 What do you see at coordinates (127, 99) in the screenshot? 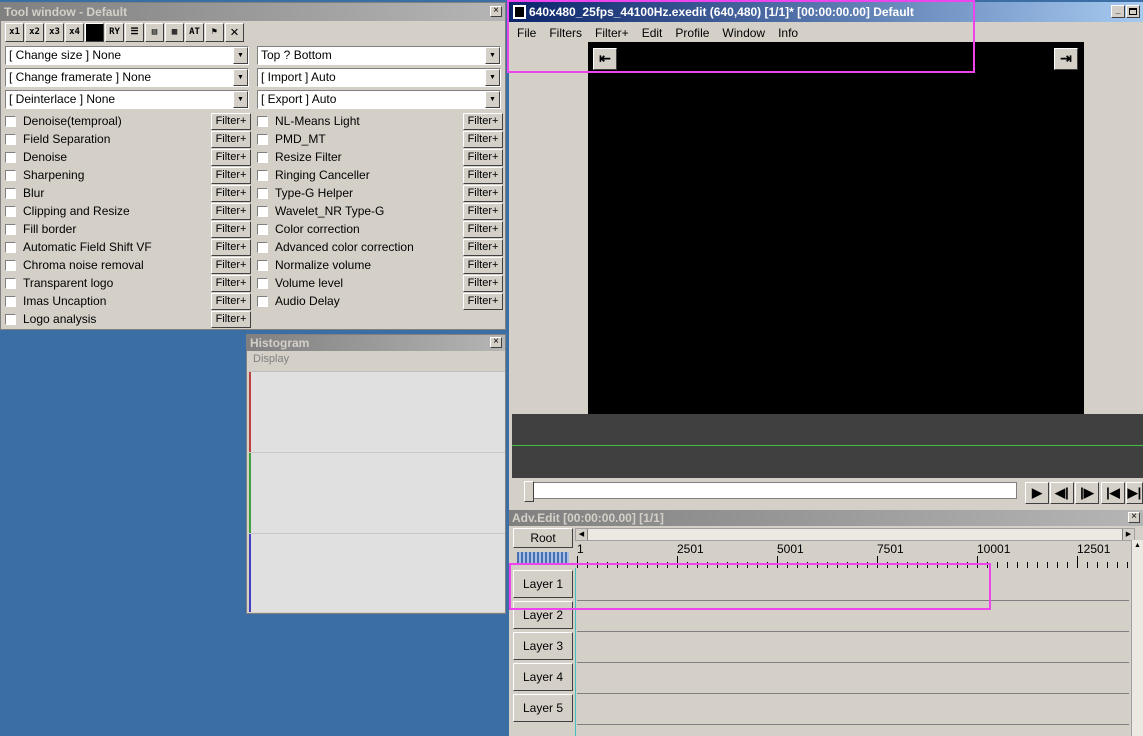
I see `deinterlace-select: [ Deinterlace ] None ▼` at bounding box center [127, 99].